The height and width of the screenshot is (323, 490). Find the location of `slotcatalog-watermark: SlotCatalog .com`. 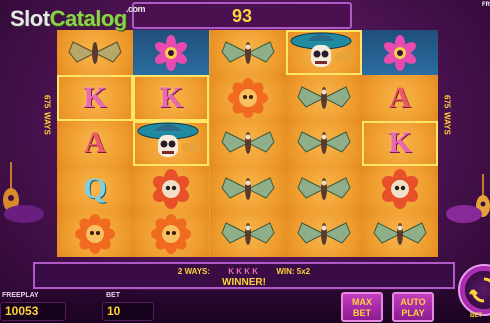

slotcatalog-watermark: SlotCatalog .com is located at coordinates (78, 17).